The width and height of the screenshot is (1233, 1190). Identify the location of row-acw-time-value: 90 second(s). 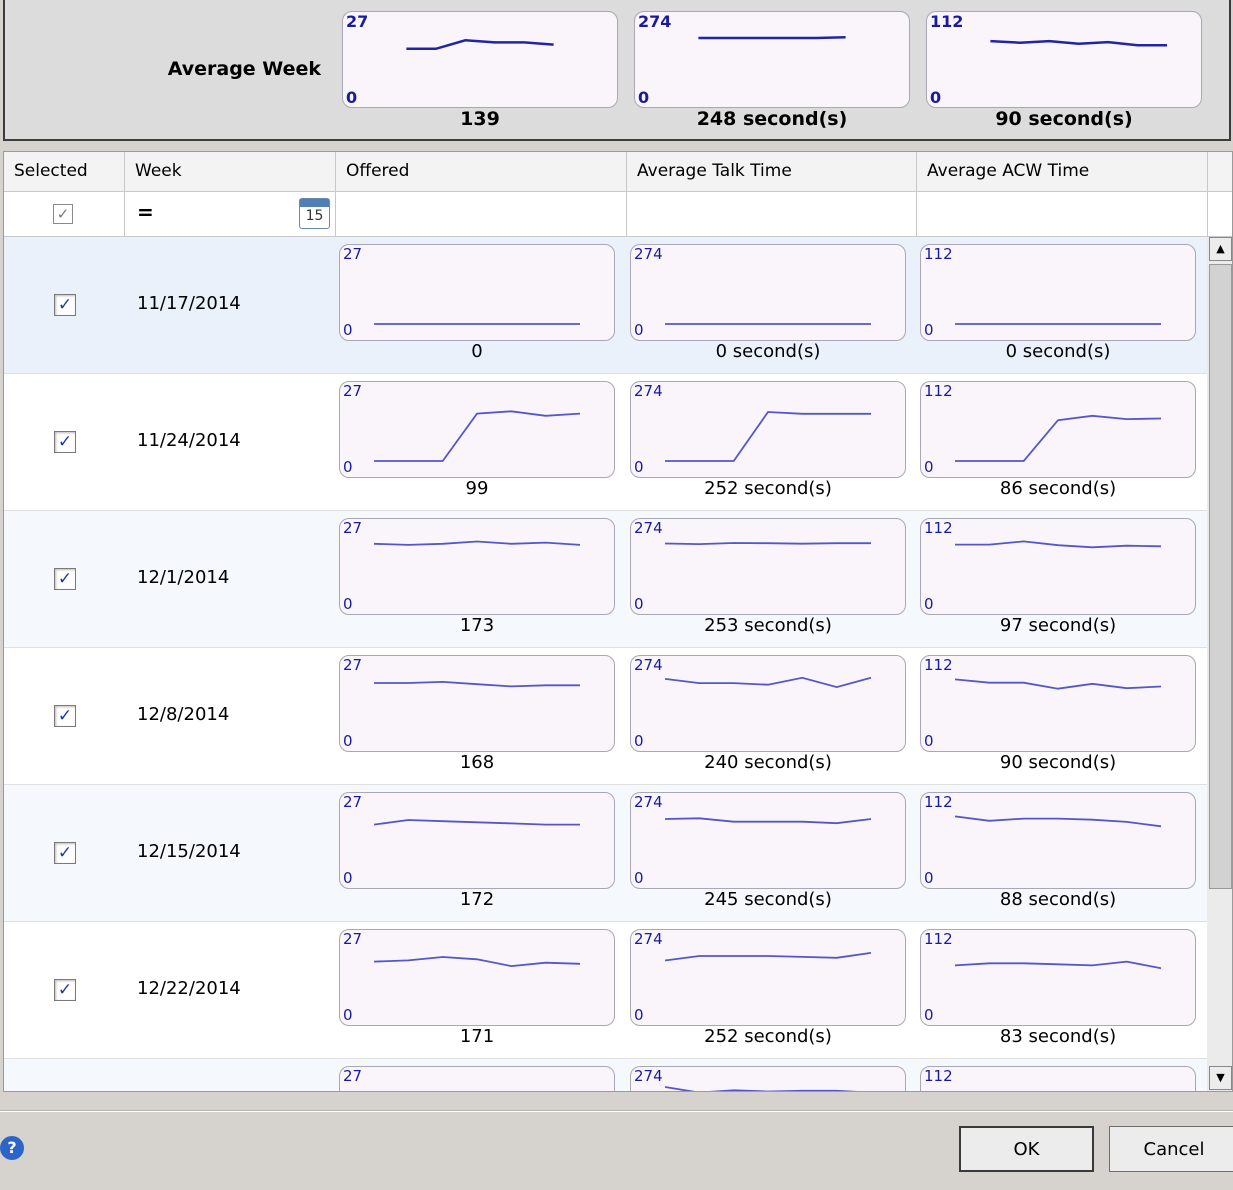
(1058, 762).